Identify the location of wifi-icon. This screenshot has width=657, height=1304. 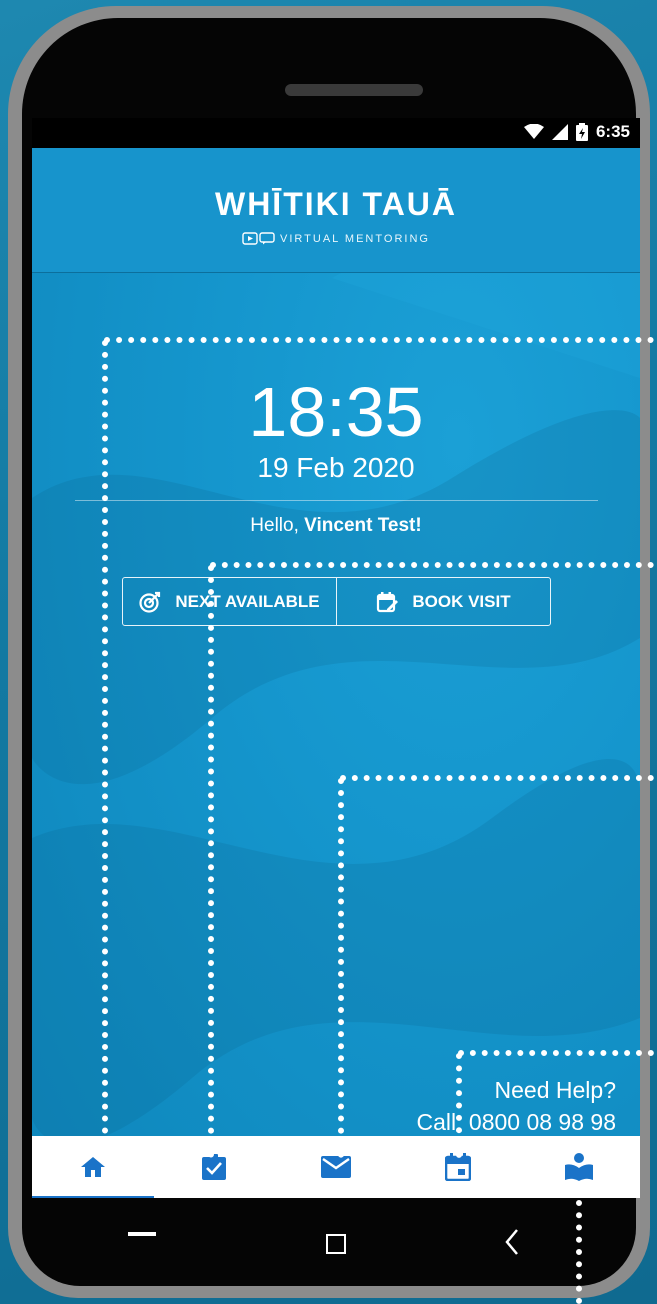
(533, 131).